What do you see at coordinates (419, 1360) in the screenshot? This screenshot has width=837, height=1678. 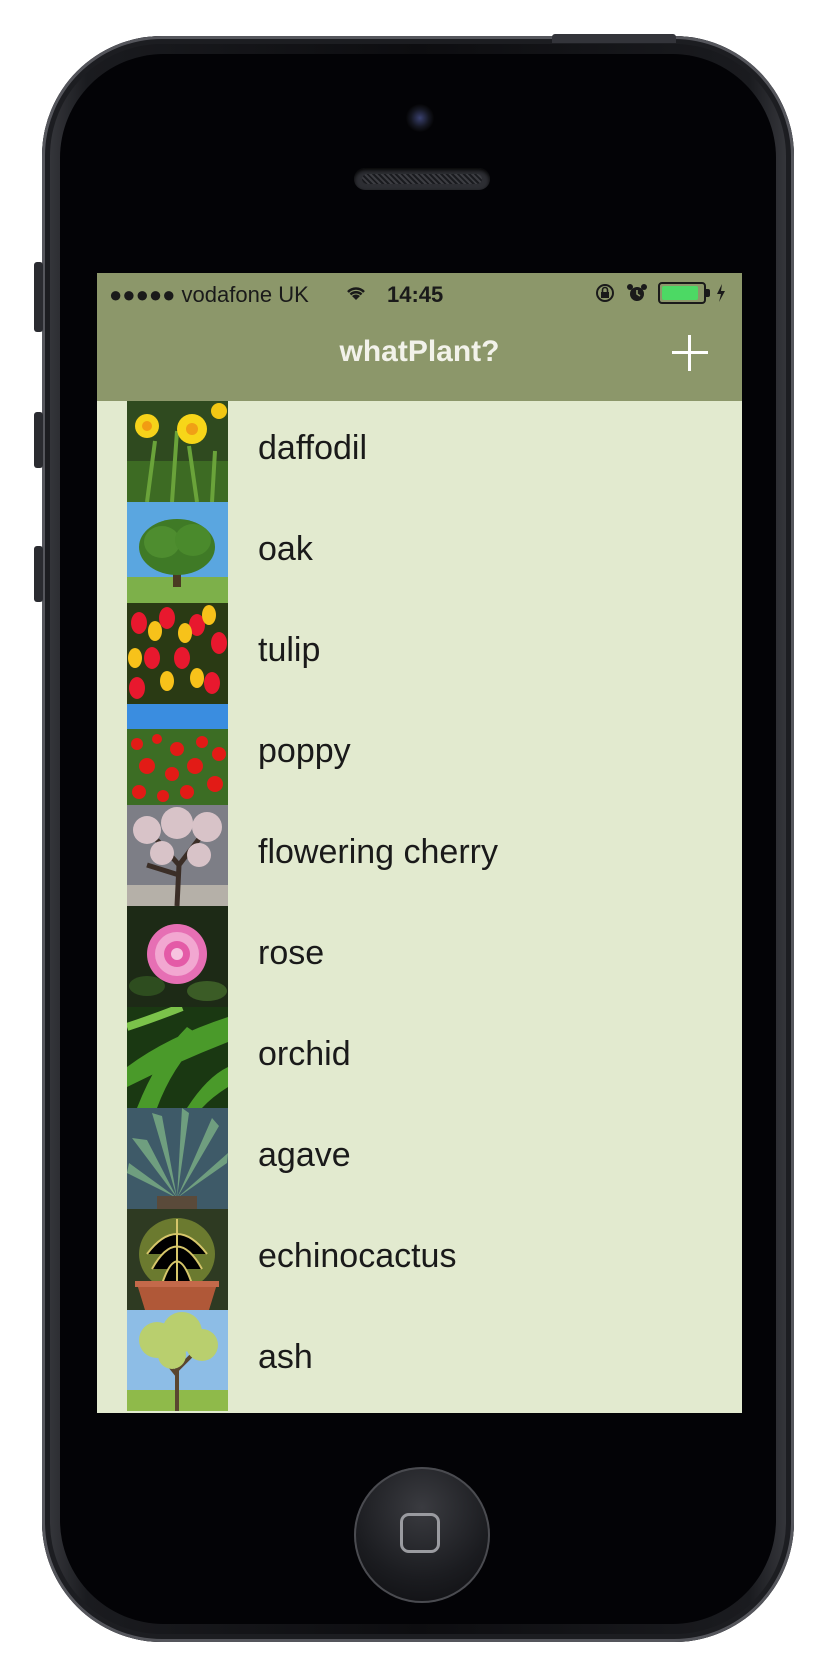 I see `plant-row: ash` at bounding box center [419, 1360].